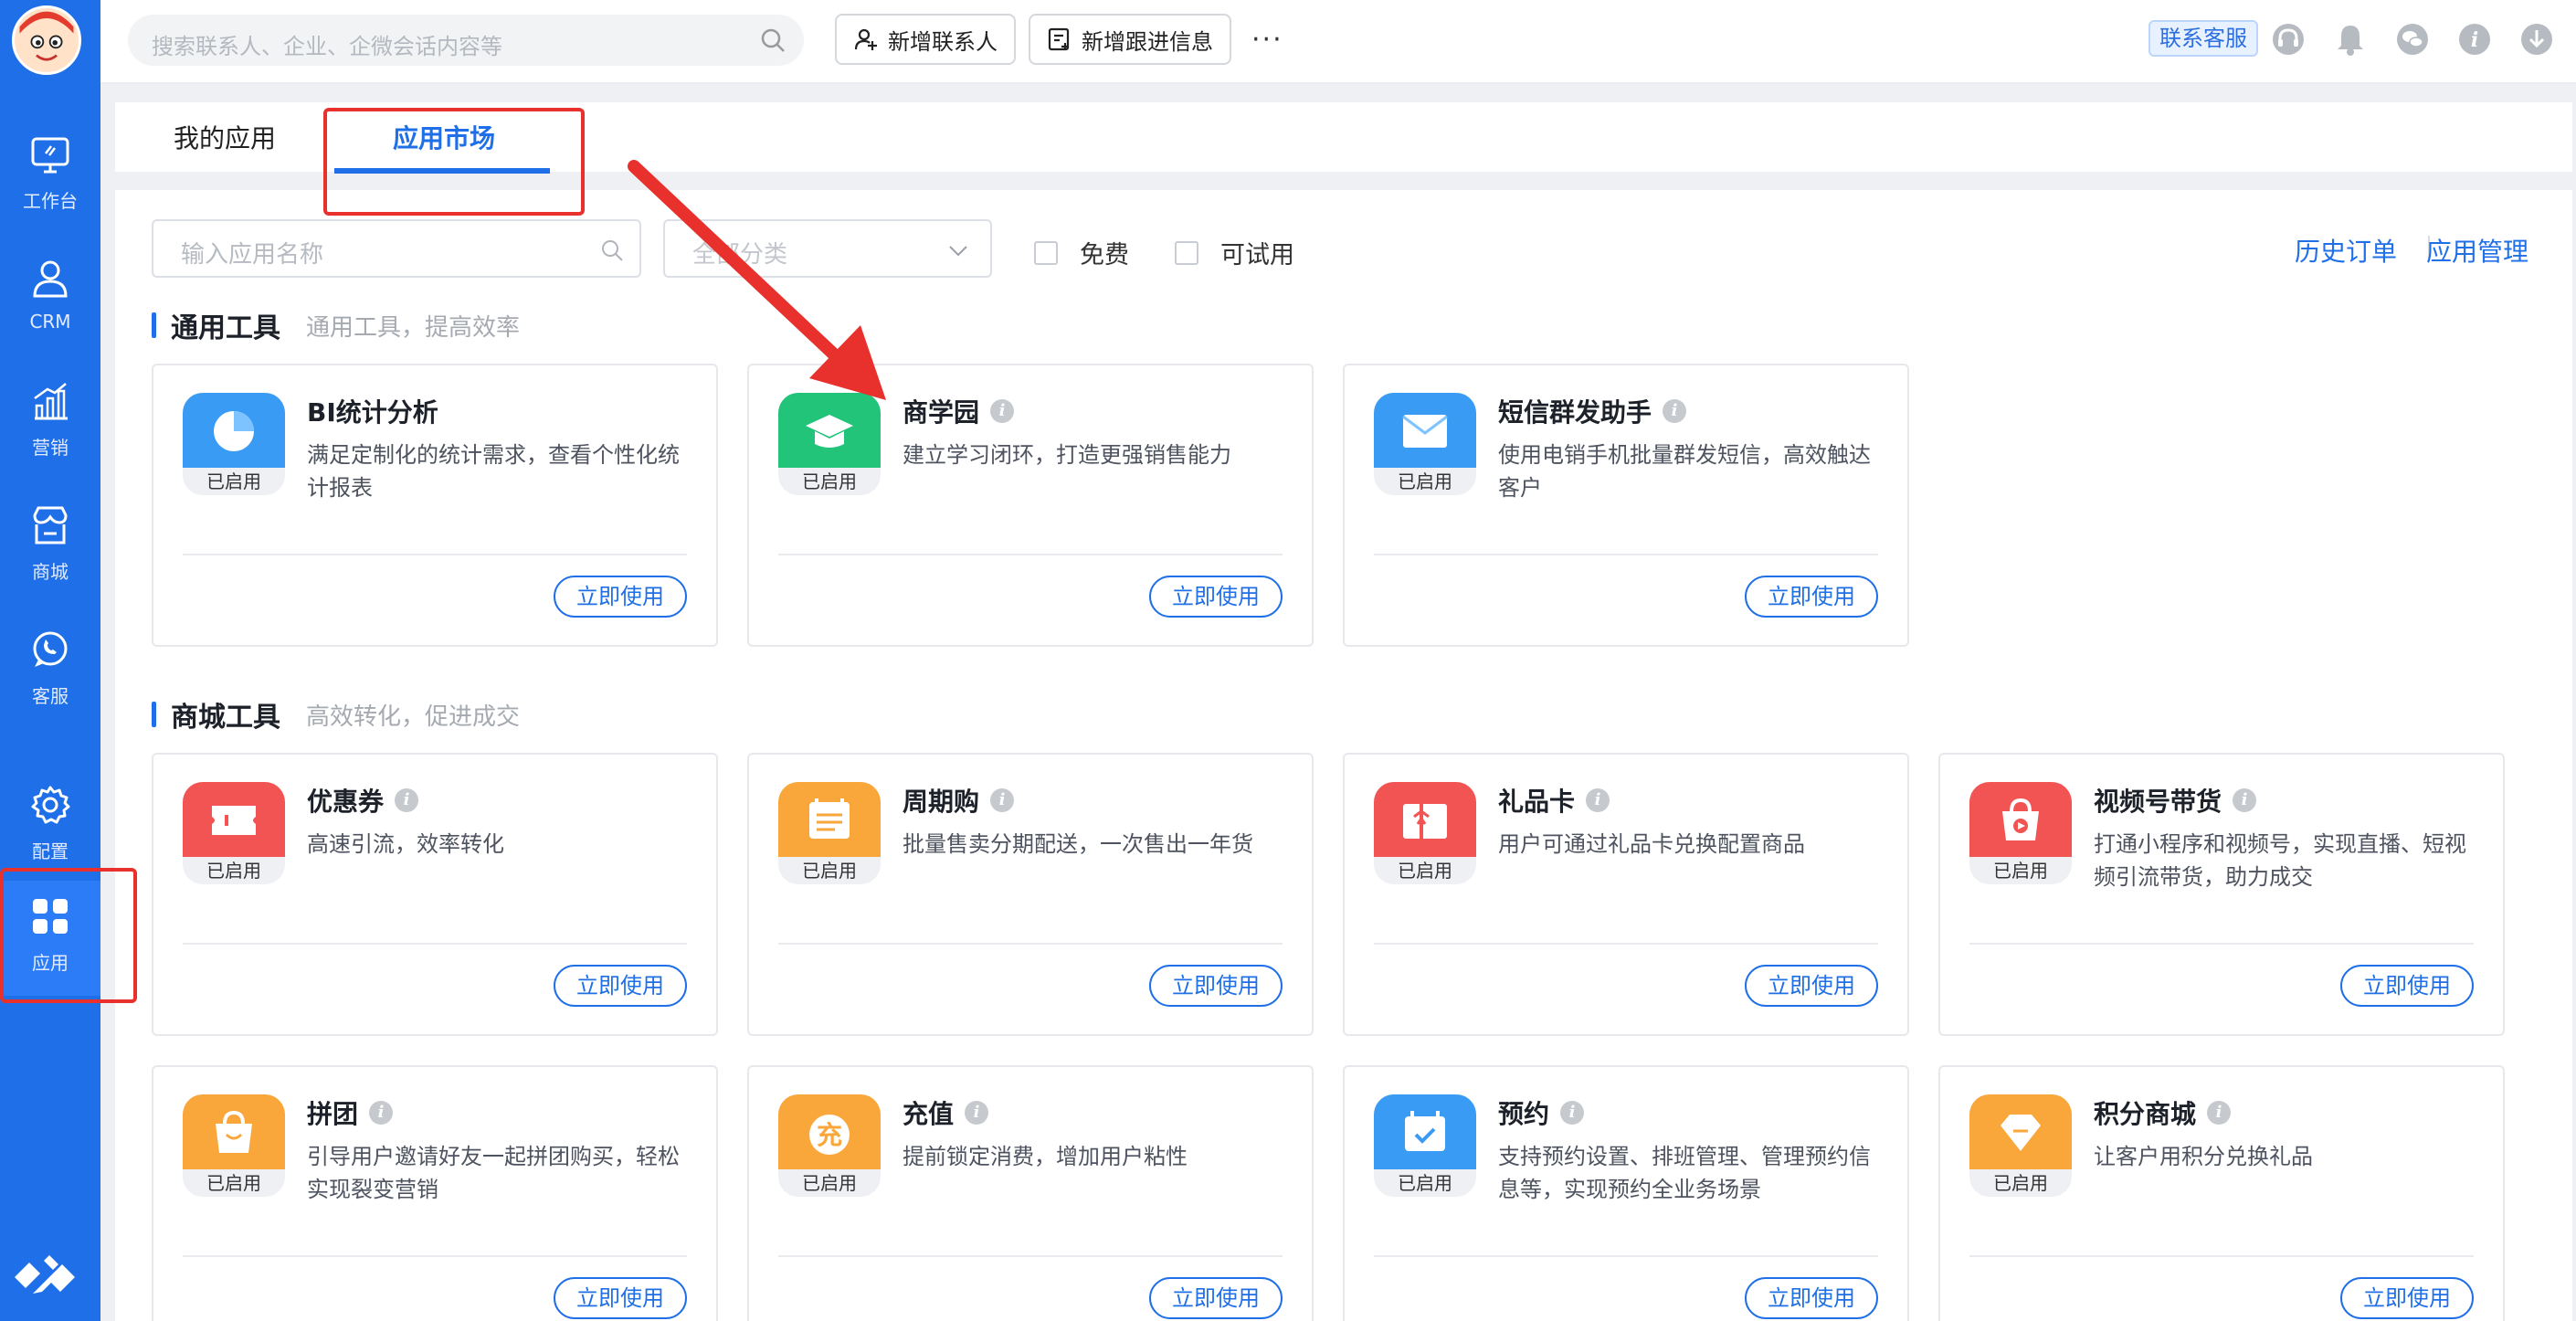 This screenshot has width=2576, height=1321. I want to click on add-followup-button: 新增跟进信息, so click(1130, 39).